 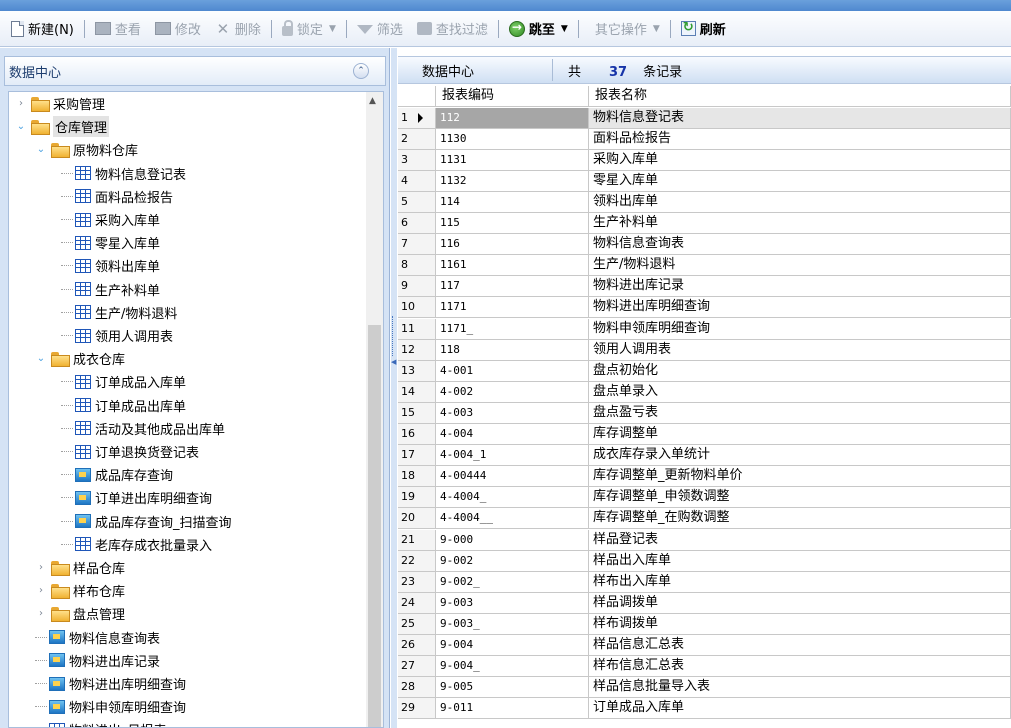 What do you see at coordinates (117, 474) in the screenshot?
I see `tree-item: 成品库存查询` at bounding box center [117, 474].